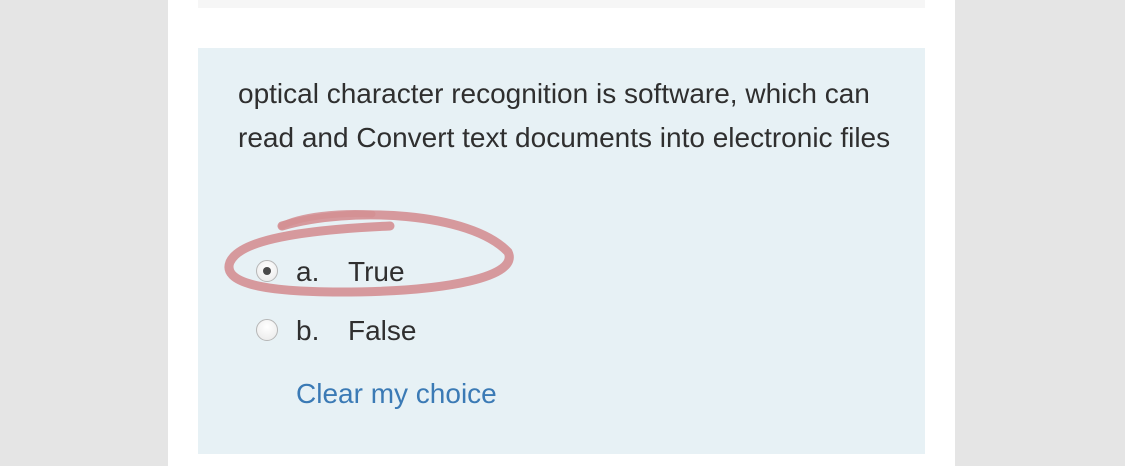 The image size is (1125, 466). Describe the element at coordinates (396, 394) in the screenshot. I see `clear-choice-link: Clear my choice` at that location.